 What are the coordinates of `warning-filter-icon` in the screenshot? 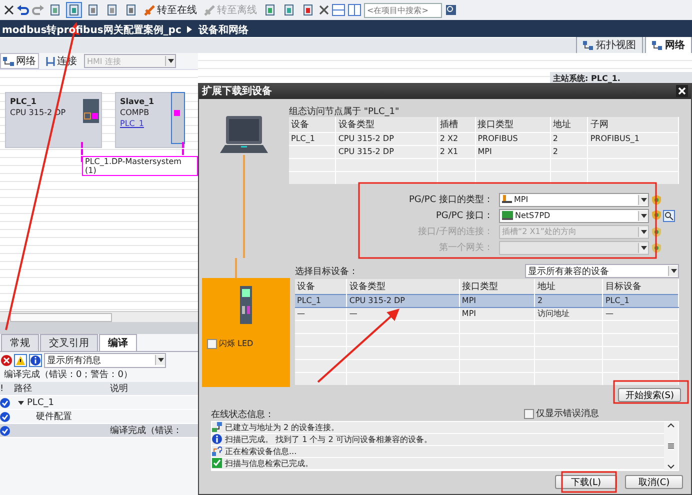 It's located at (20, 360).